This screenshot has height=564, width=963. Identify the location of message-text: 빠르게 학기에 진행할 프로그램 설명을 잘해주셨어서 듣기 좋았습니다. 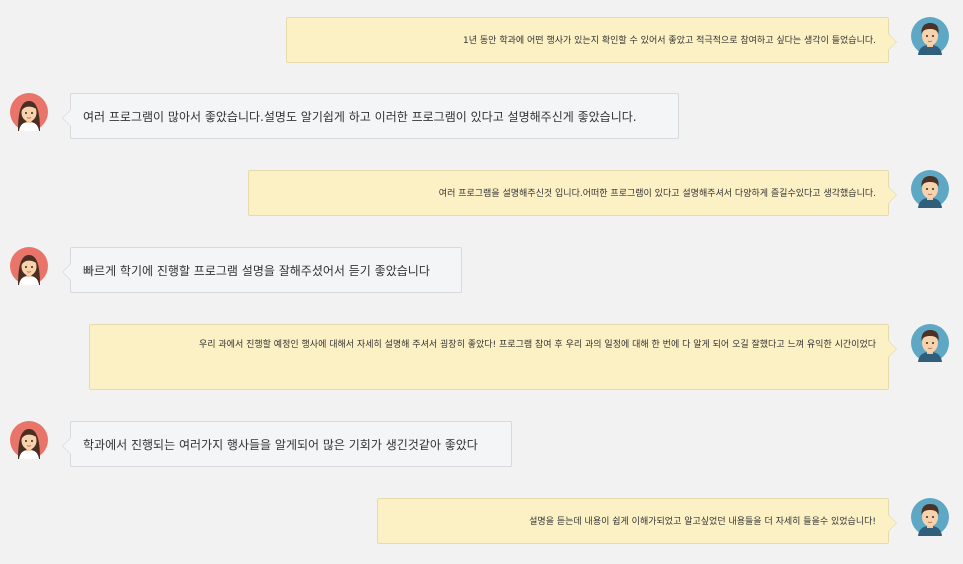
(256, 271).